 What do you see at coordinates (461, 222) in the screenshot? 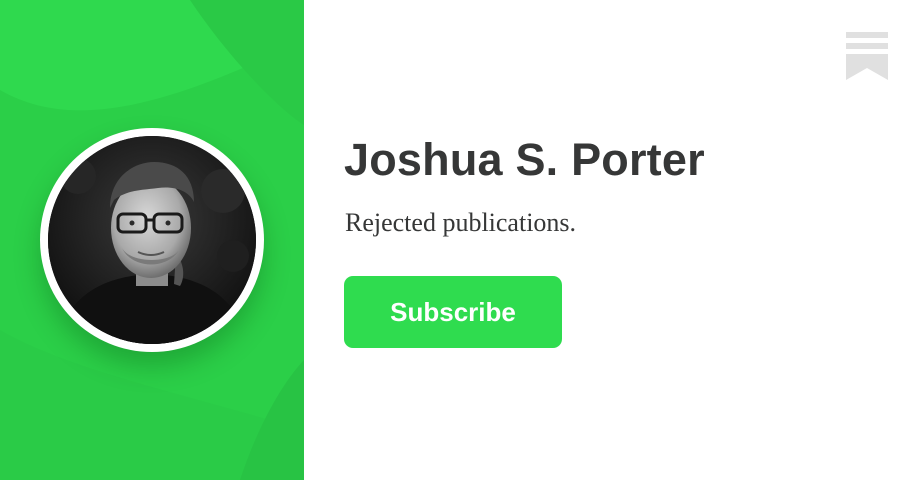
I see `profile-tagline: Rejected publications.` at bounding box center [461, 222].